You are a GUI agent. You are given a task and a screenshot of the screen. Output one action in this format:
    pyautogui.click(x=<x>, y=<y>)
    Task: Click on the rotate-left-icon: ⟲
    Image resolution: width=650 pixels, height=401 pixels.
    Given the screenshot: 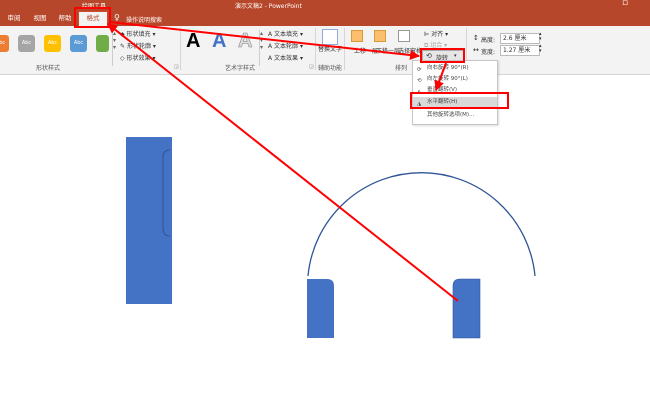 What is the action you would take?
    pyautogui.click(x=419, y=81)
    